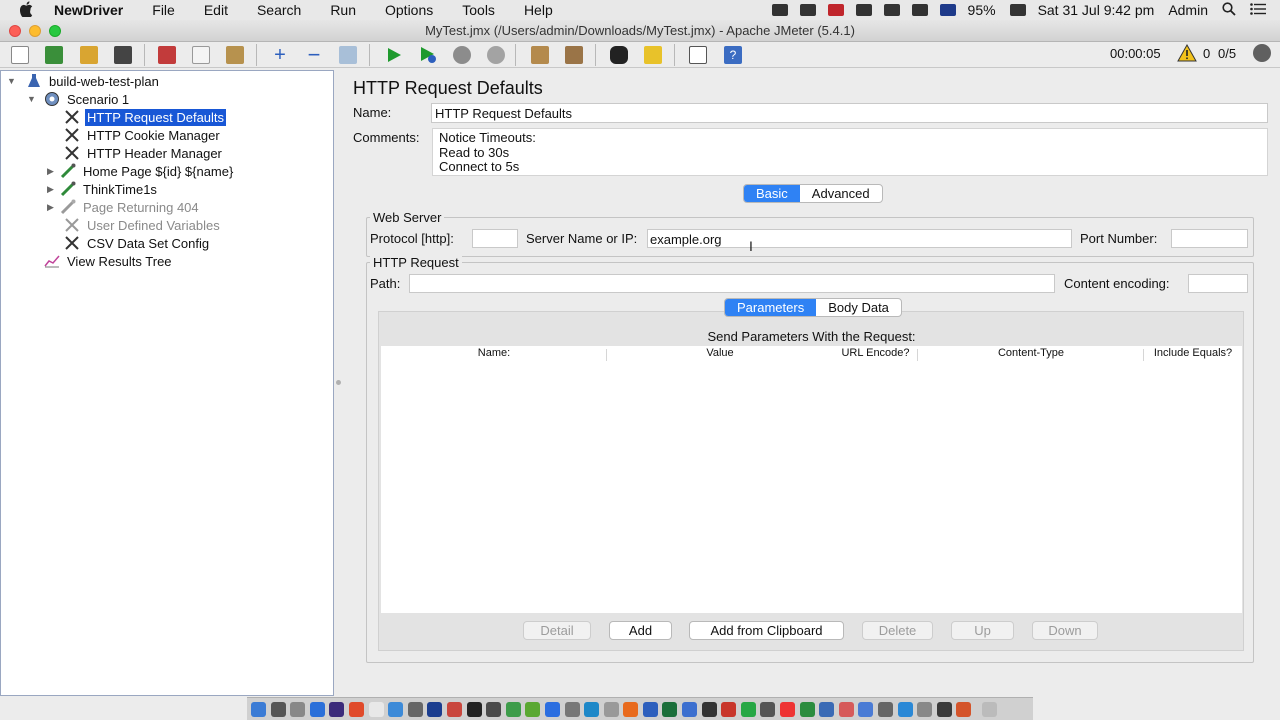 The image size is (1280, 720). I want to click on clear-button, so click(540, 55).